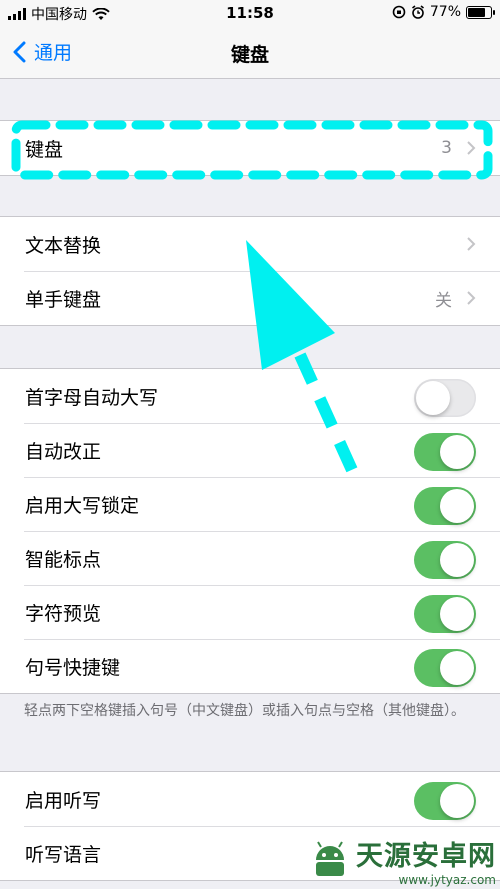 The height and width of the screenshot is (889, 500). What do you see at coordinates (445, 801) in the screenshot?
I see `enable-dictation-toggle` at bounding box center [445, 801].